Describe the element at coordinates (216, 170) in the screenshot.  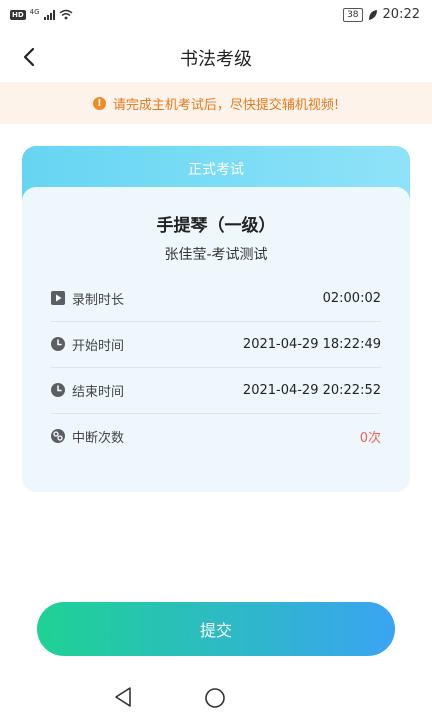
I see `exam-type-label: 正式考试` at that location.